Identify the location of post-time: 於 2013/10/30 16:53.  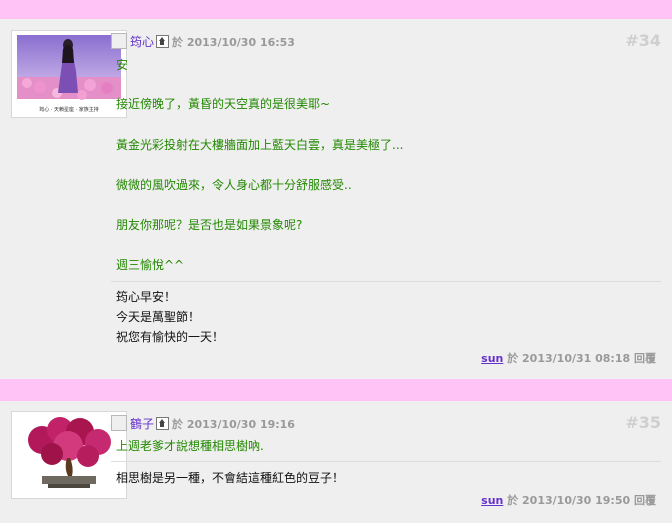
(233, 42).